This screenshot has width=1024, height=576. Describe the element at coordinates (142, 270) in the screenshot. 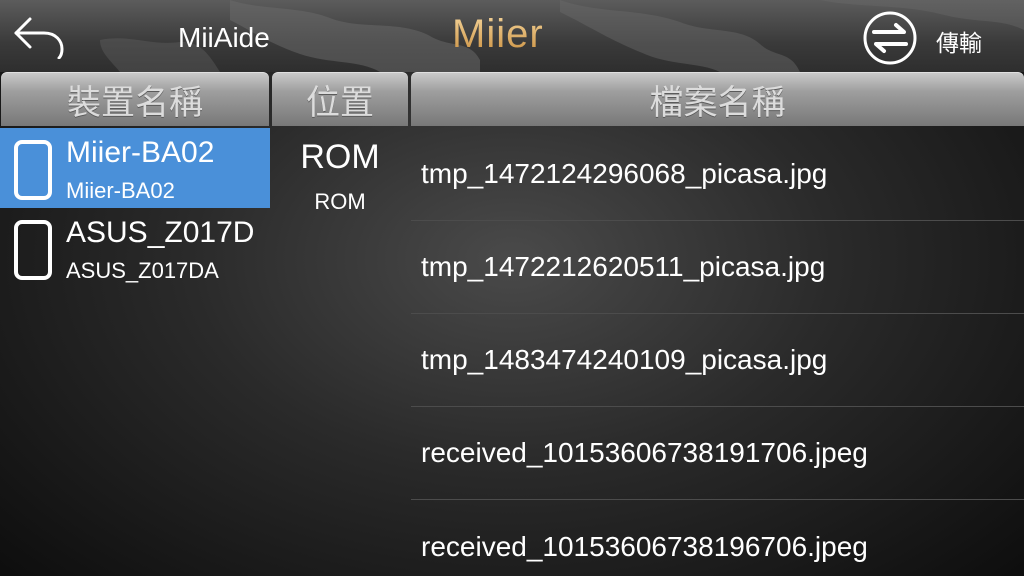

I see `device-model: ASUS_Z017DA` at that location.